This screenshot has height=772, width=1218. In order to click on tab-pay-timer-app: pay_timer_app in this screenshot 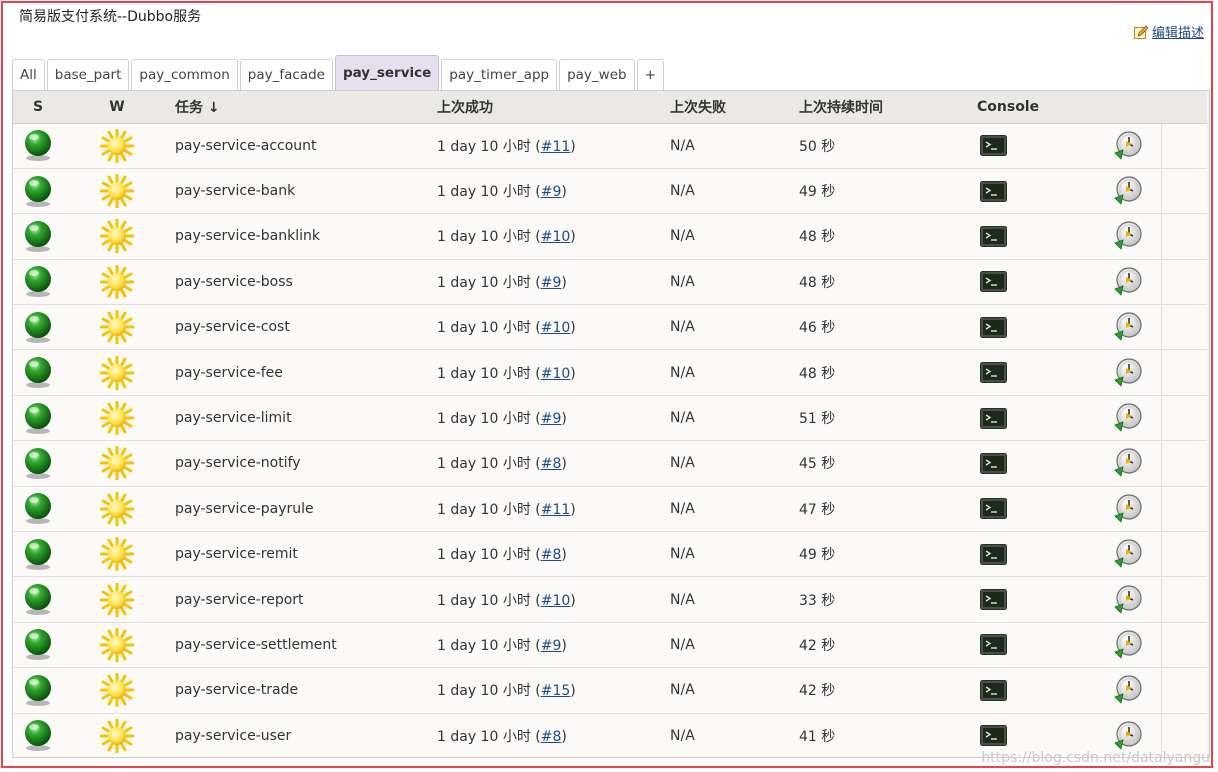, I will do `click(499, 74)`.